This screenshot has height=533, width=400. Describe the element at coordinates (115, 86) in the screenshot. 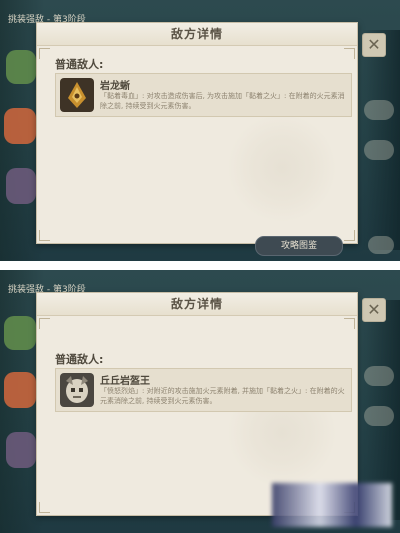

I see `enemy-name: 岩龙蜥` at that location.